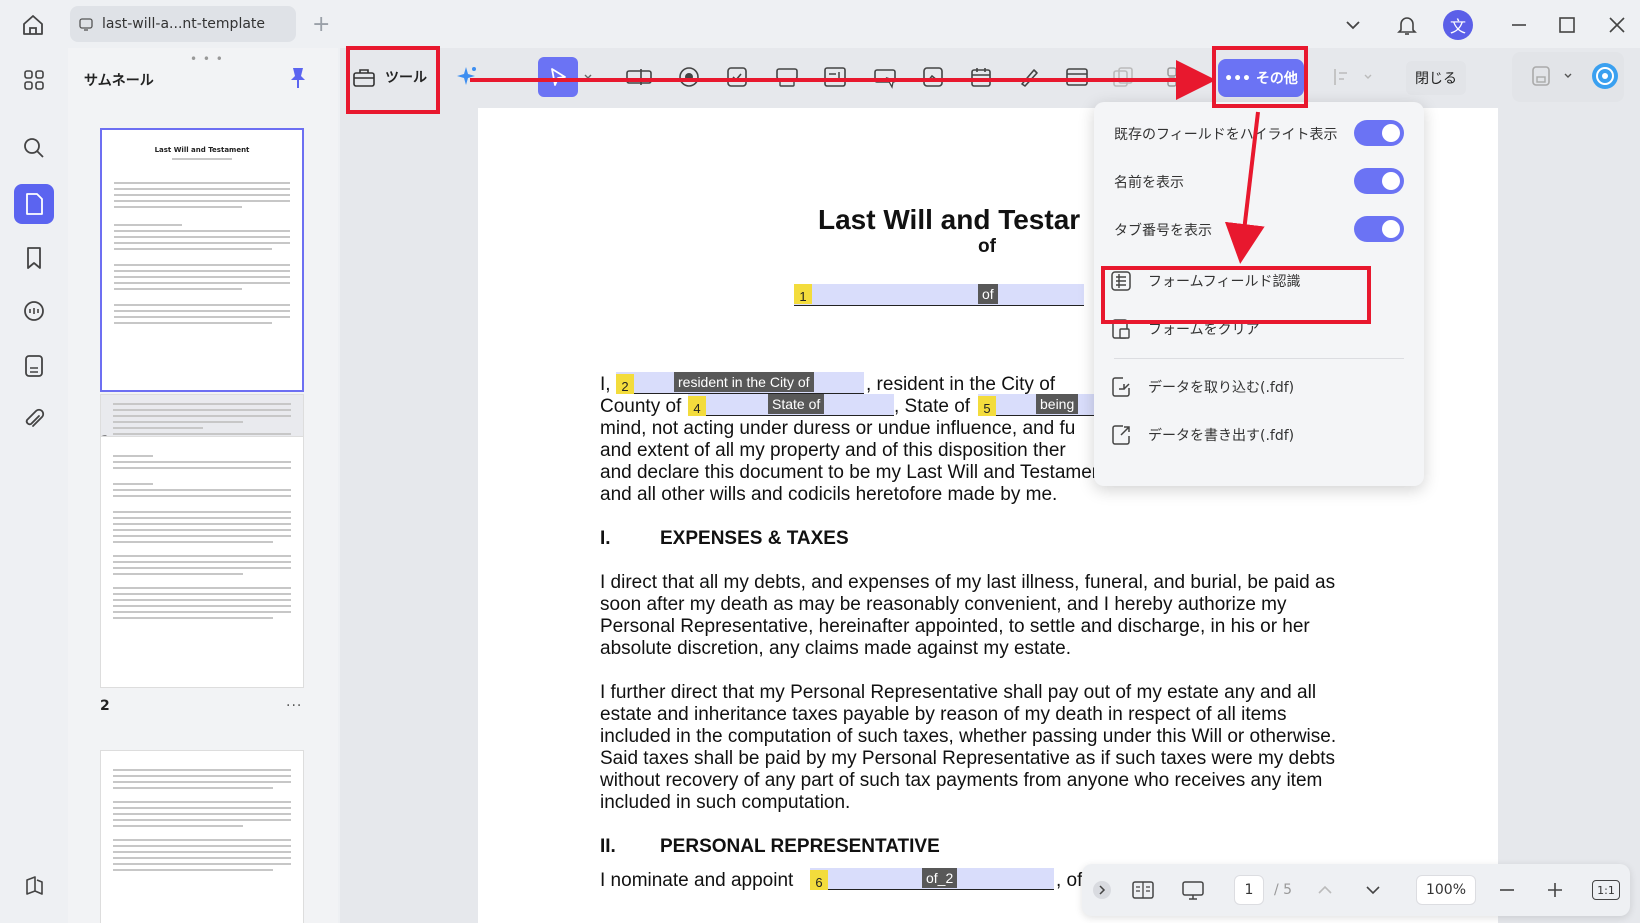 The image size is (1640, 923). Describe the element at coordinates (1102, 890) in the screenshot. I see `expand-icon` at that location.